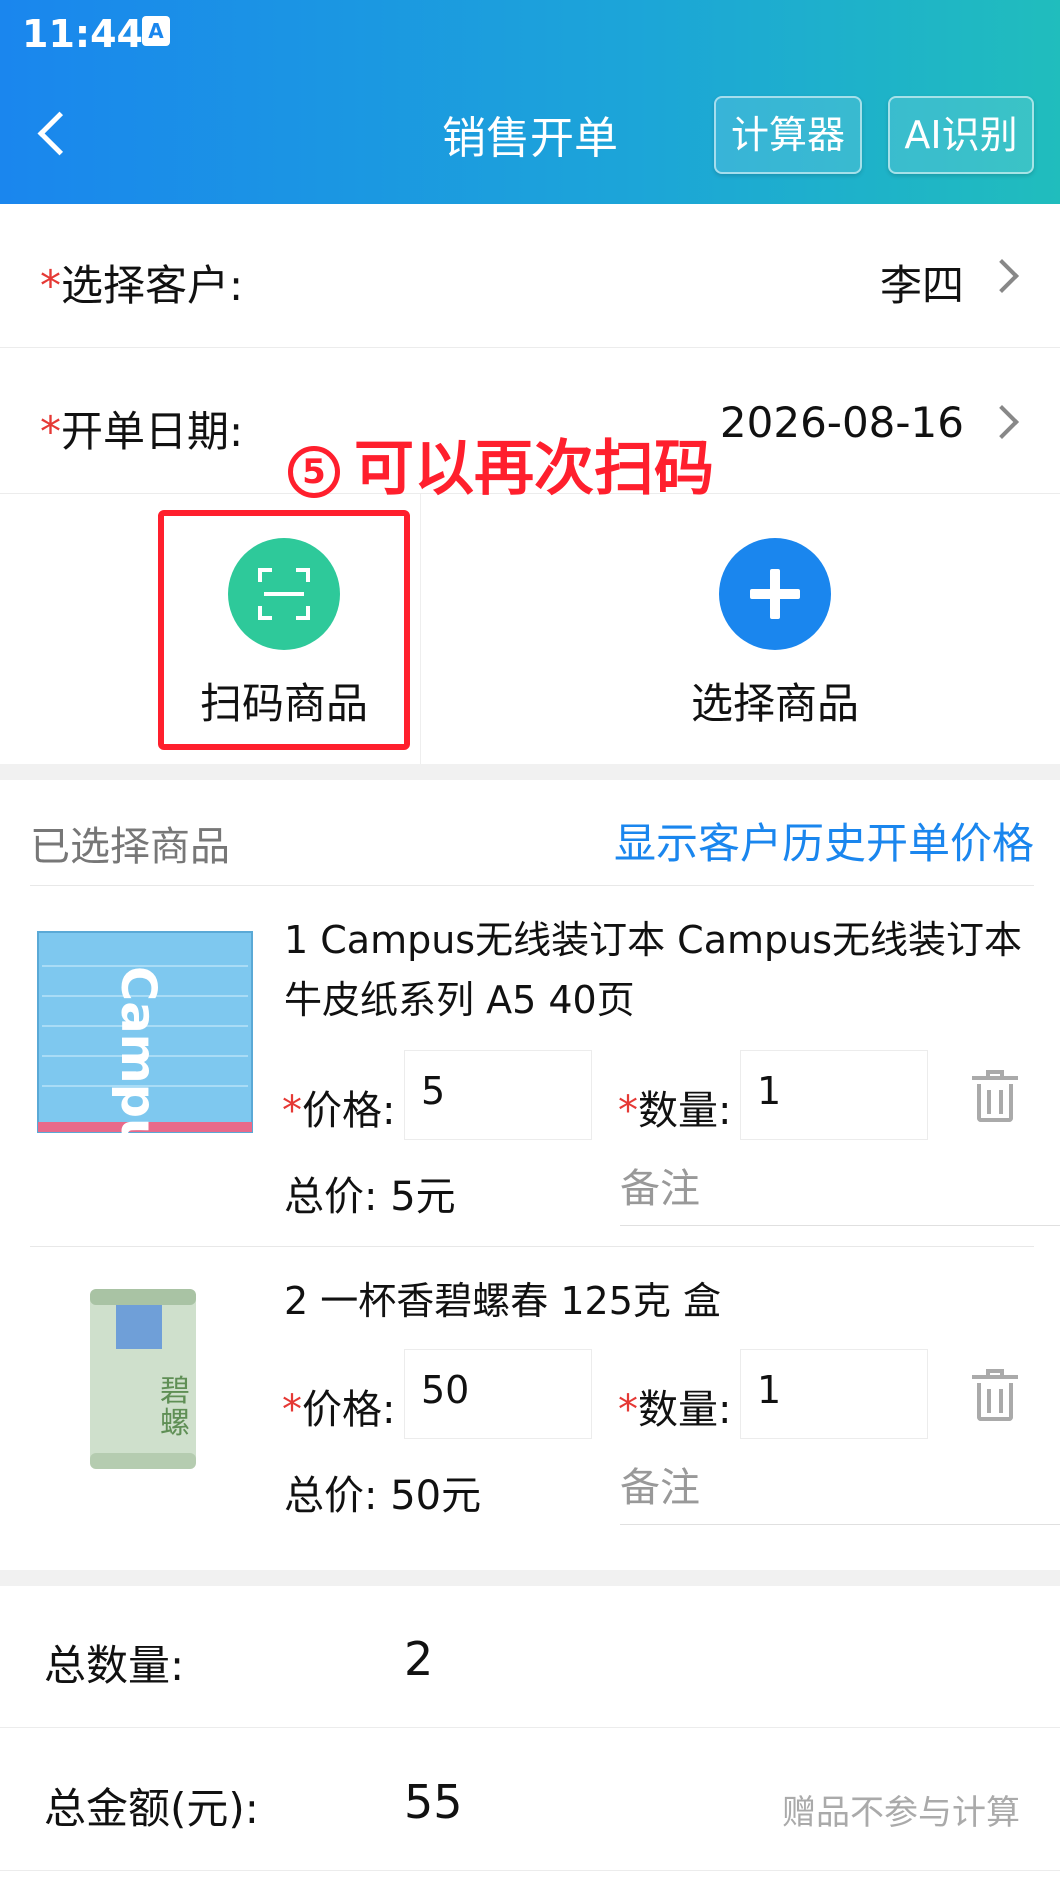 The height and width of the screenshot is (1884, 1060). I want to click on selected-goods-header: 已选择商品 显示客户历史开单价格, so click(530, 833).